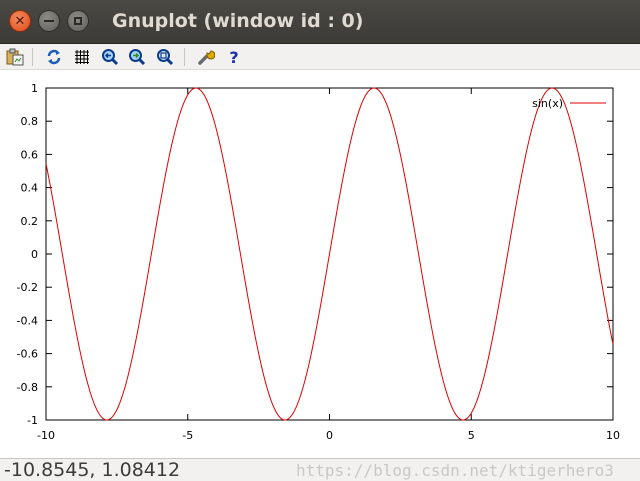  I want to click on zoom-previous-icon, so click(110, 57).